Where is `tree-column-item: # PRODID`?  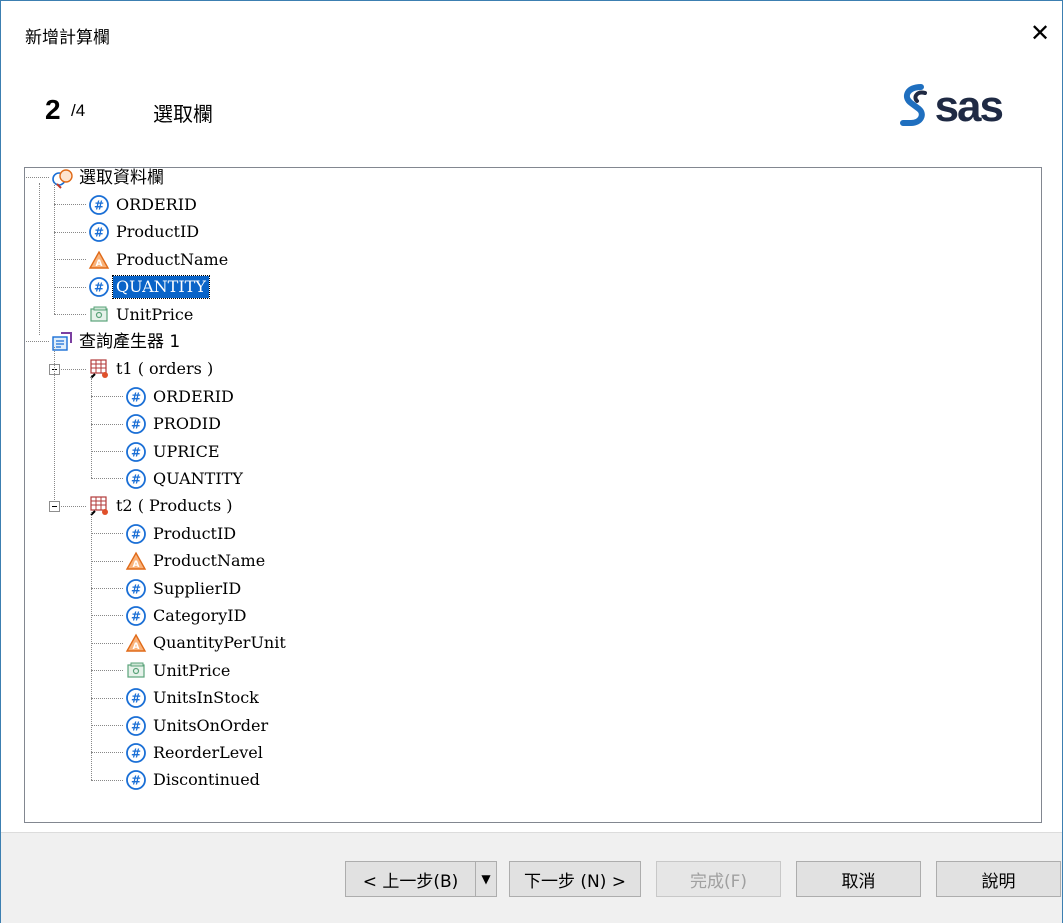 tree-column-item: # PRODID is located at coordinates (174, 424).